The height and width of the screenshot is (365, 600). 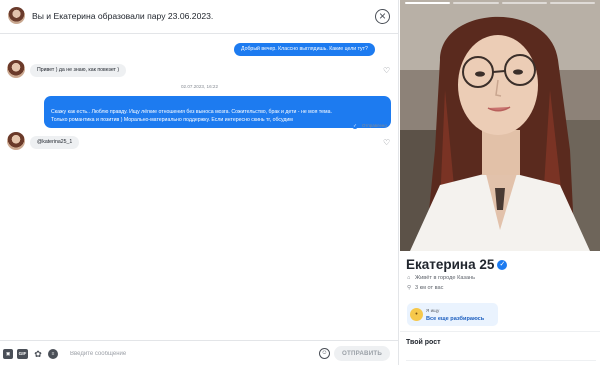 I want to click on message-input, so click(x=190, y=354).